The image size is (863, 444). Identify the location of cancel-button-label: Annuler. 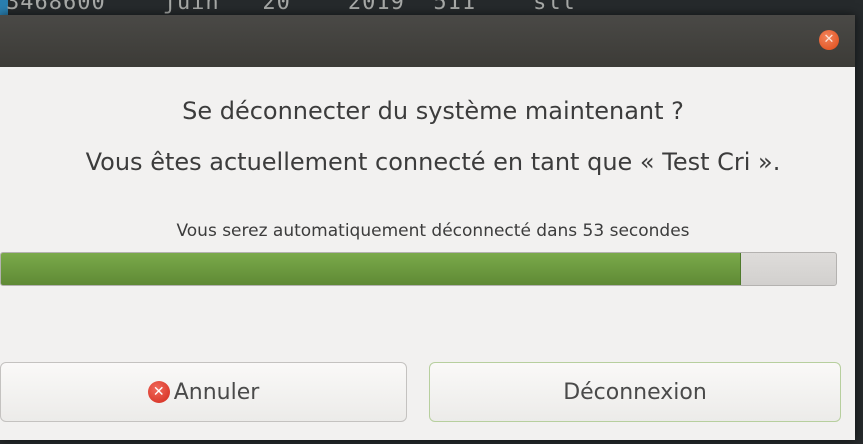
(216, 392).